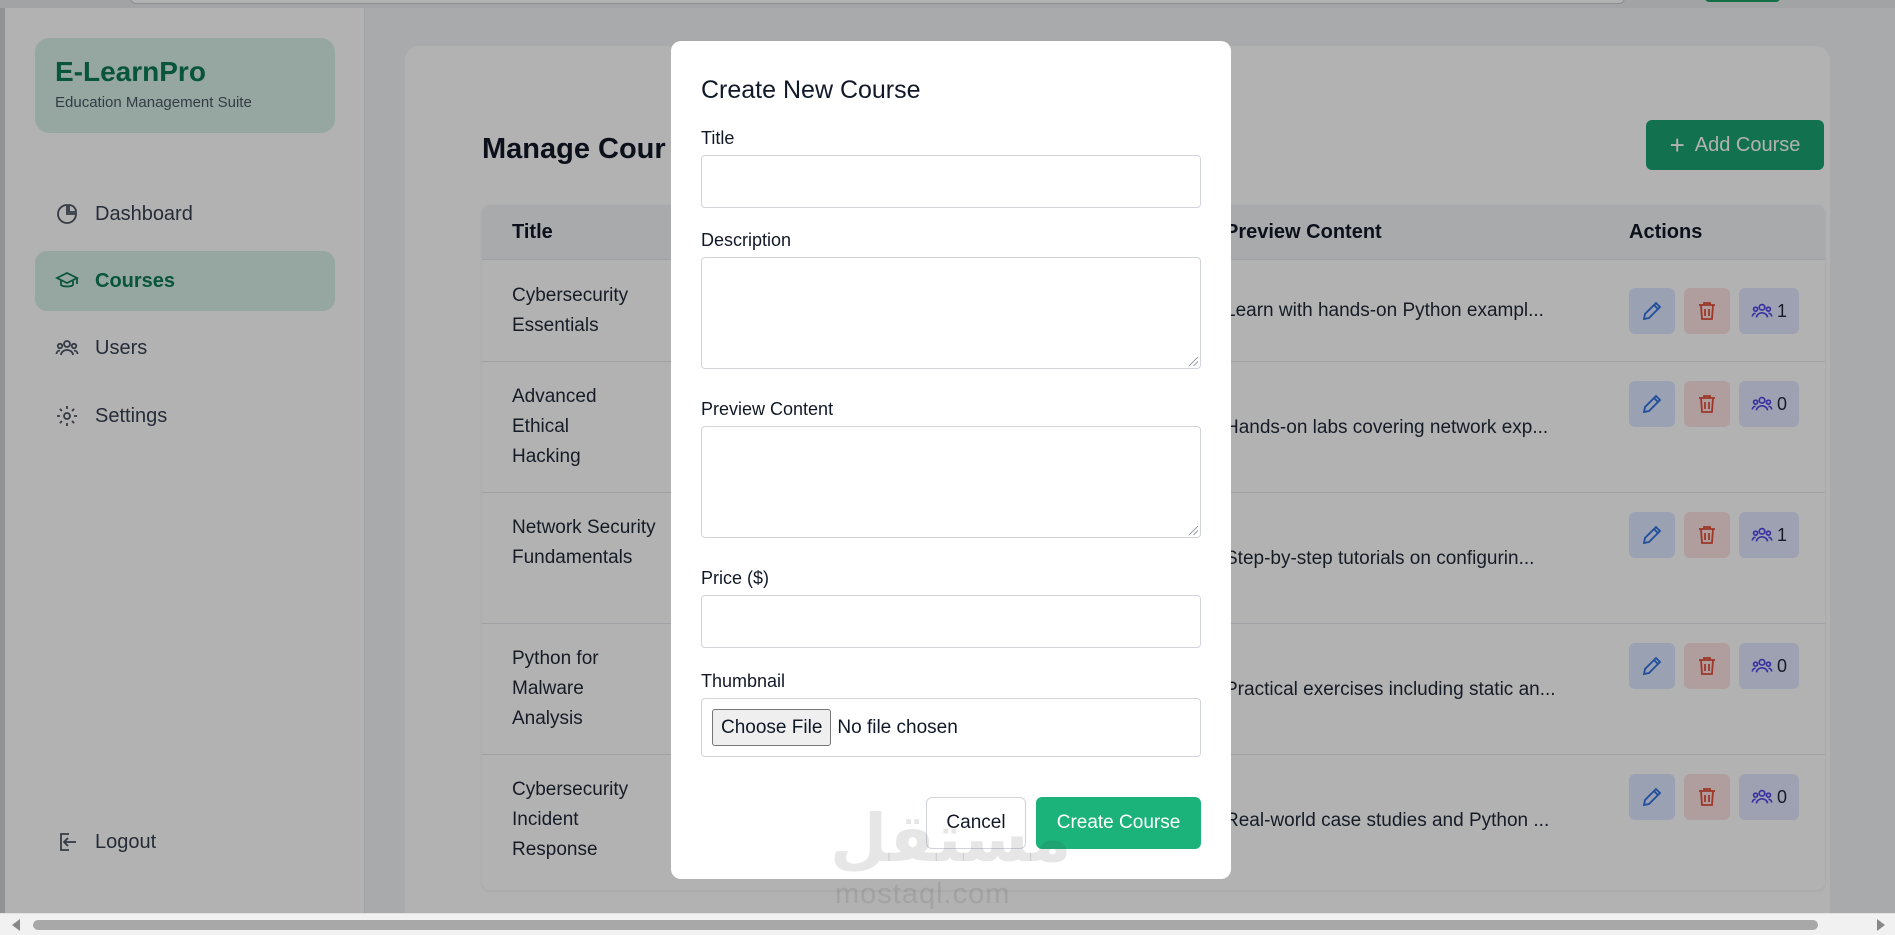 This screenshot has width=1895, height=935. Describe the element at coordinates (925, 925) in the screenshot. I see `scrollbar-thumb` at that location.